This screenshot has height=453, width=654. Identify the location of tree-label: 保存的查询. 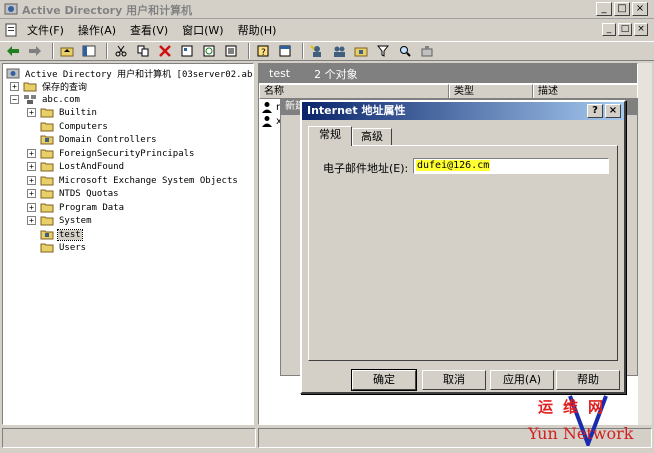
(65, 88).